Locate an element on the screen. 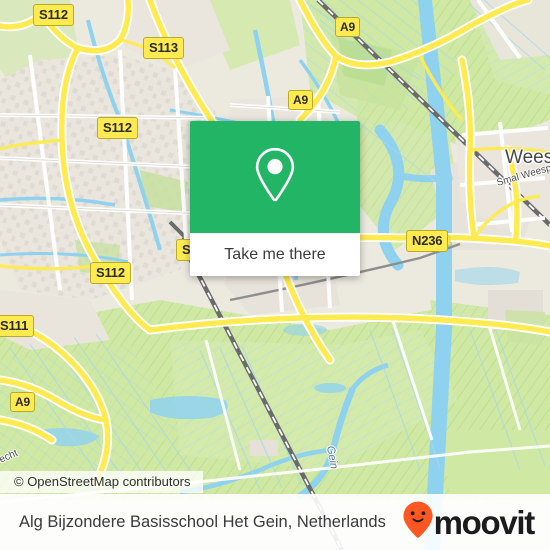 The image size is (550, 550). shield-a9-southwest: A9 is located at coordinates (22, 402).